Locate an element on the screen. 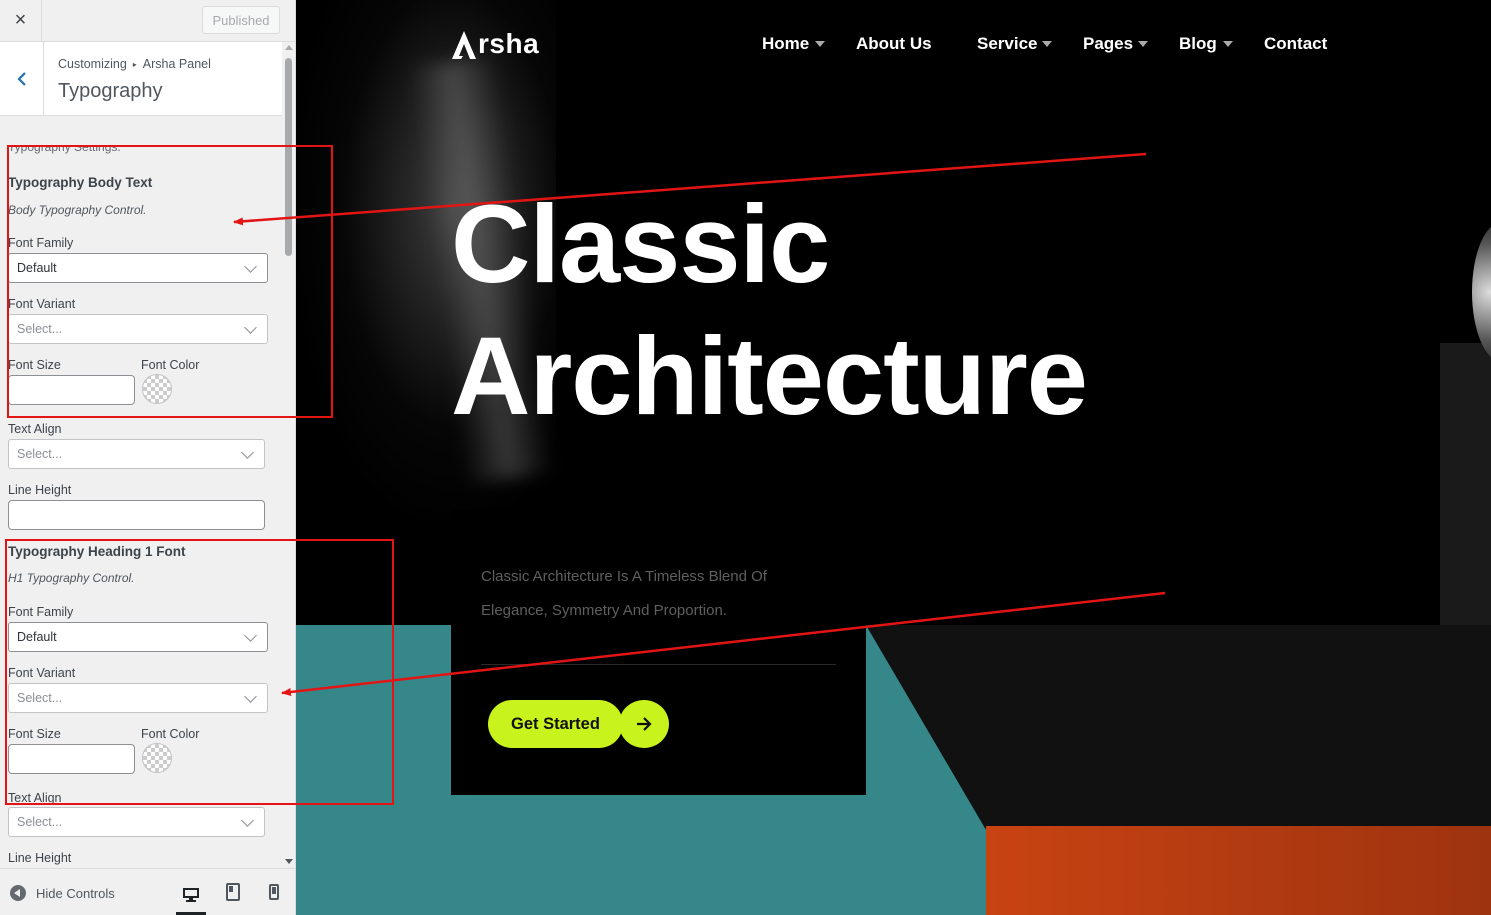  nav-service: Service is located at coordinates (1007, 44).